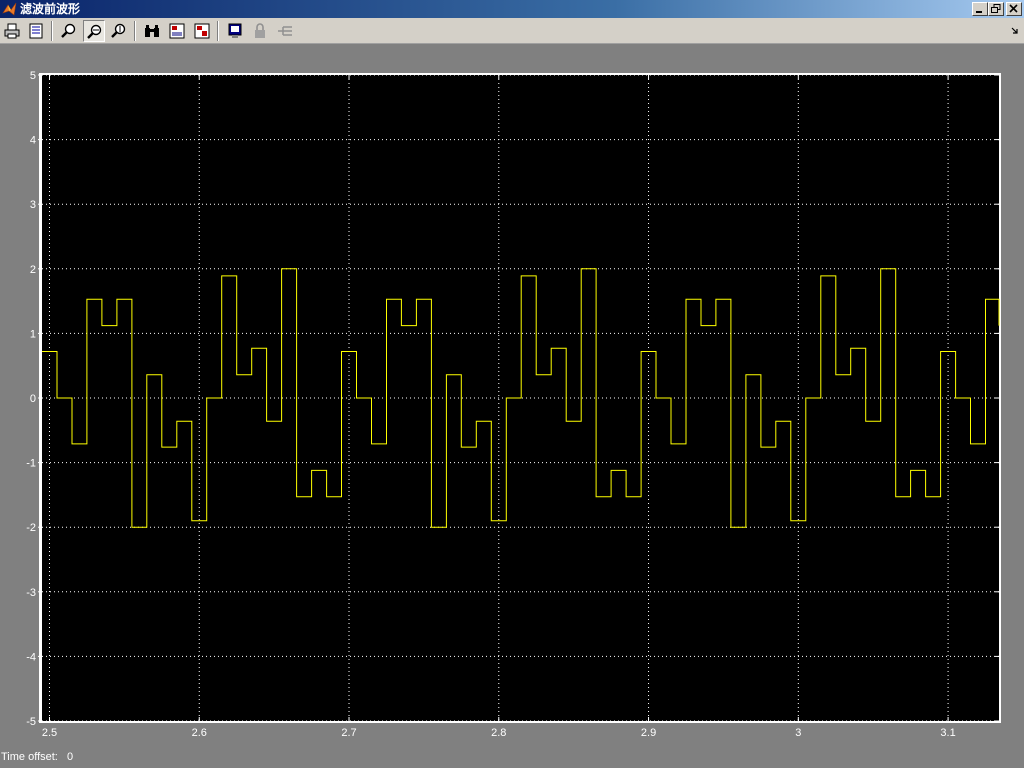  I want to click on floating-scope-button, so click(235, 31).